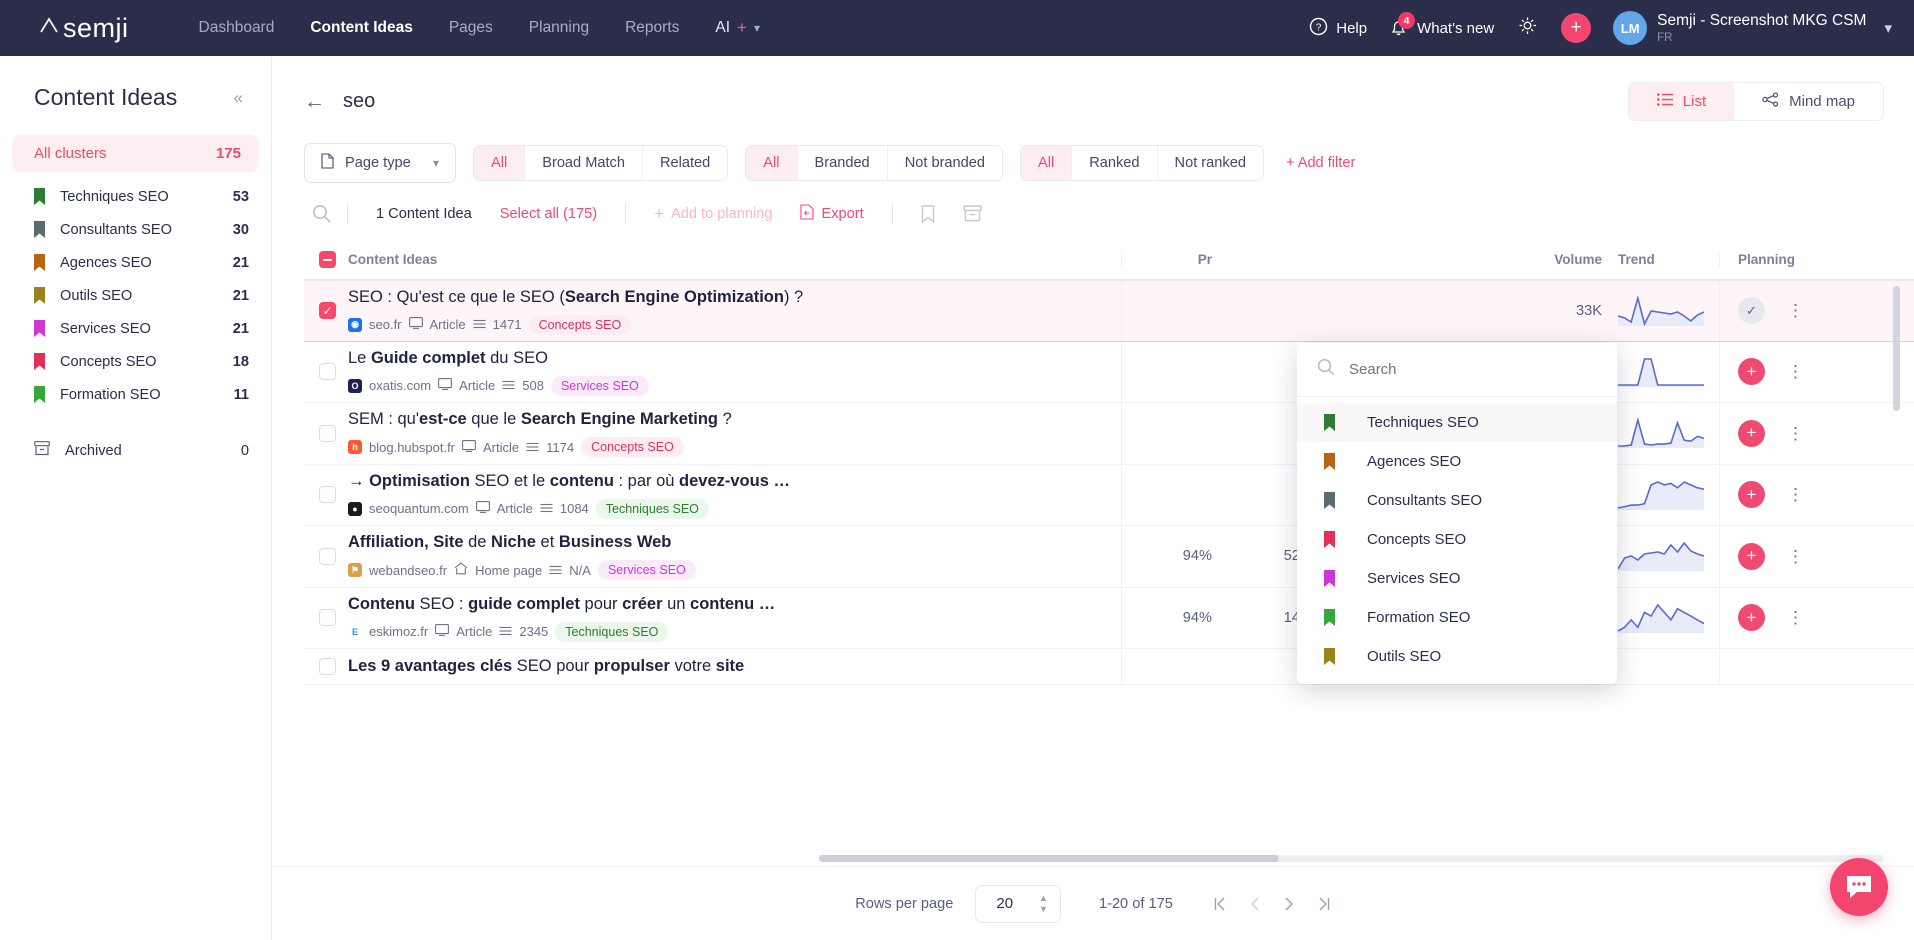 This screenshot has height=940, width=1914. Describe the element at coordinates (1859, 887) in the screenshot. I see `chat-support-button` at that location.